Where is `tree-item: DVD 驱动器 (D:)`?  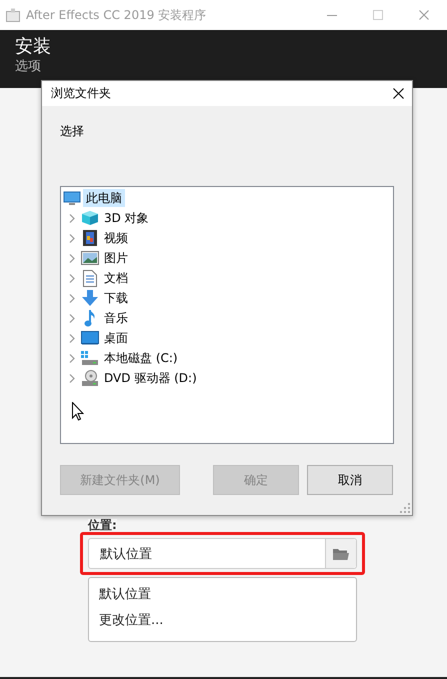
tree-item: DVD 驱动器 (D:) is located at coordinates (150, 378).